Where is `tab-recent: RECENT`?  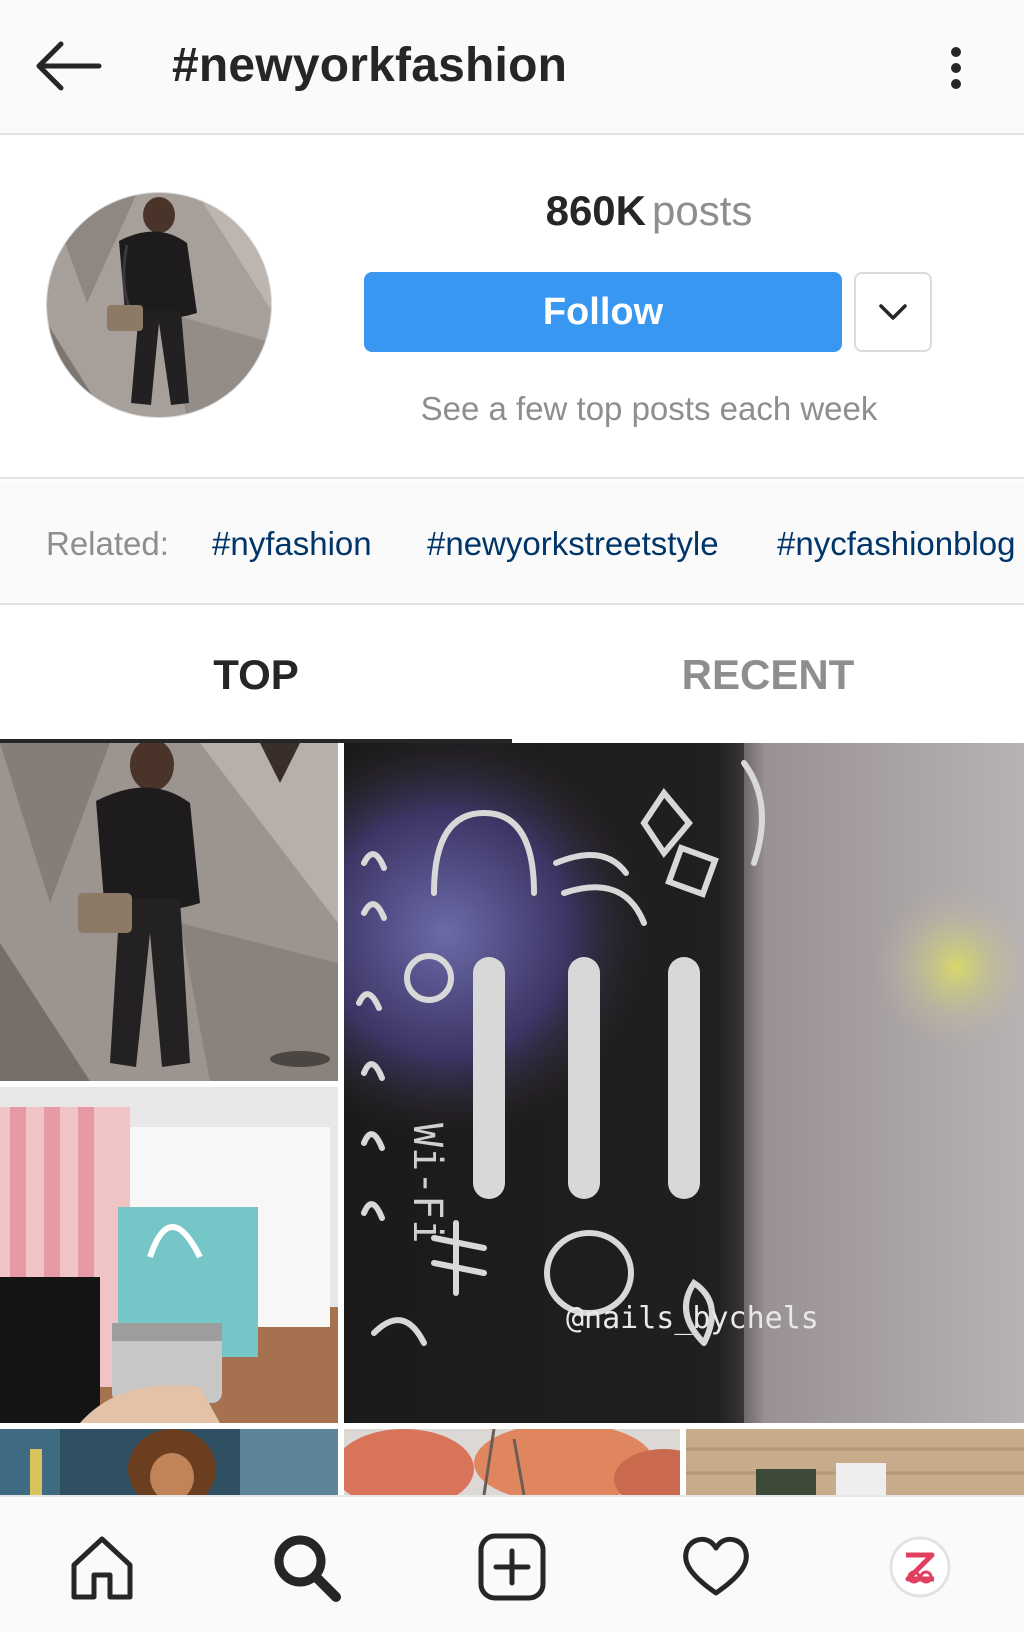
tab-recent: RECENT is located at coordinates (768, 675).